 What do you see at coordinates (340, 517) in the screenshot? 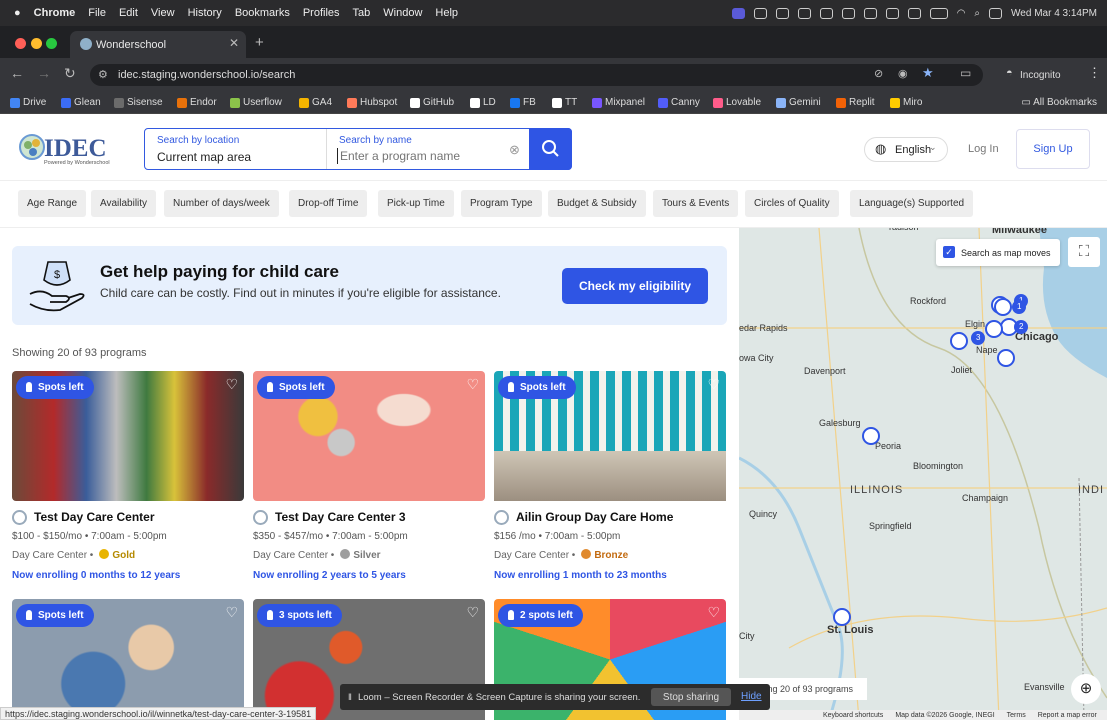
I see `program-name: Test Day Care Center 3` at bounding box center [340, 517].